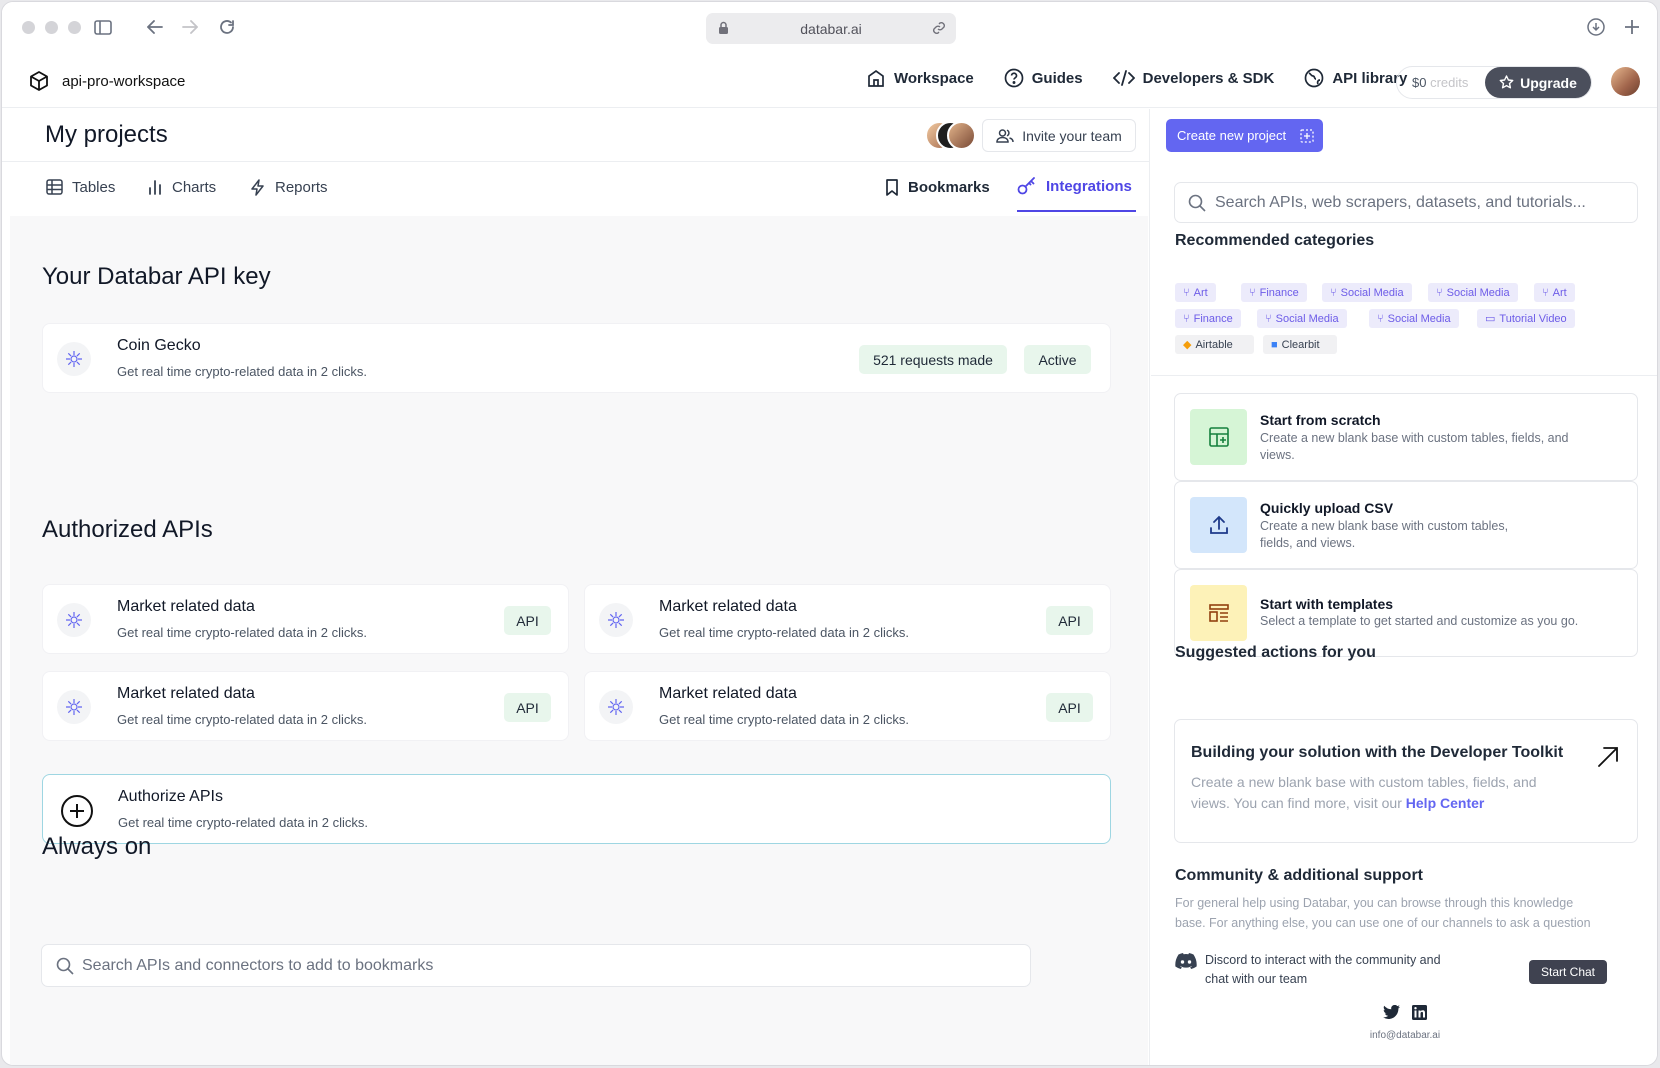 The width and height of the screenshot is (1660, 1068). I want to click on workspace-brand: api-pro-workspace, so click(106, 81).